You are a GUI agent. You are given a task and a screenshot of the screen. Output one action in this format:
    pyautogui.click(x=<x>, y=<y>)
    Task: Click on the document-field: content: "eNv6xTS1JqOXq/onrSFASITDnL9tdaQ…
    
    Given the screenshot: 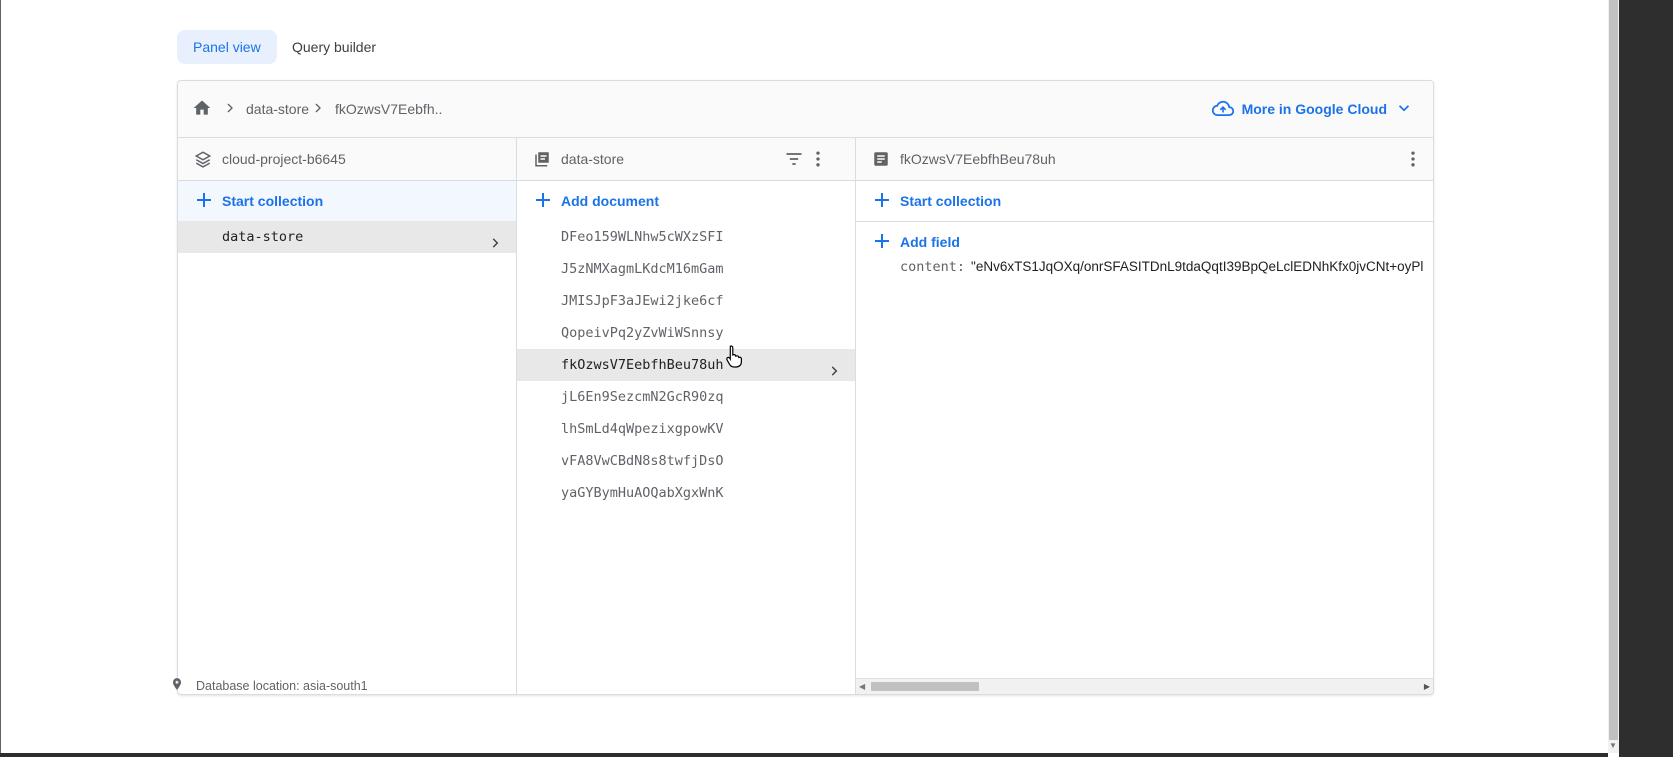 What is the action you would take?
    pyautogui.click(x=1161, y=267)
    